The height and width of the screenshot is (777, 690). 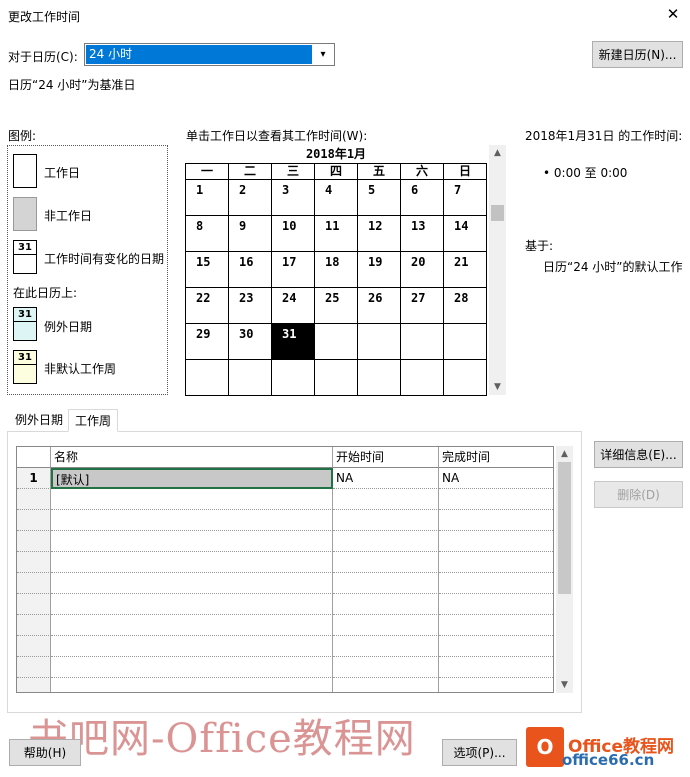 What do you see at coordinates (497, 270) in the screenshot?
I see `calendar-scrollbar: ▲ ▼` at bounding box center [497, 270].